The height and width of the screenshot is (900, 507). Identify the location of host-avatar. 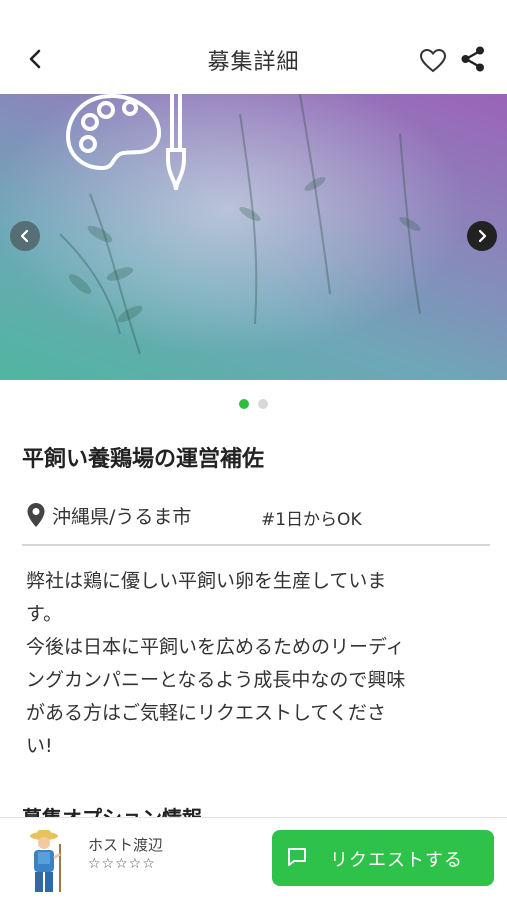
(47, 861).